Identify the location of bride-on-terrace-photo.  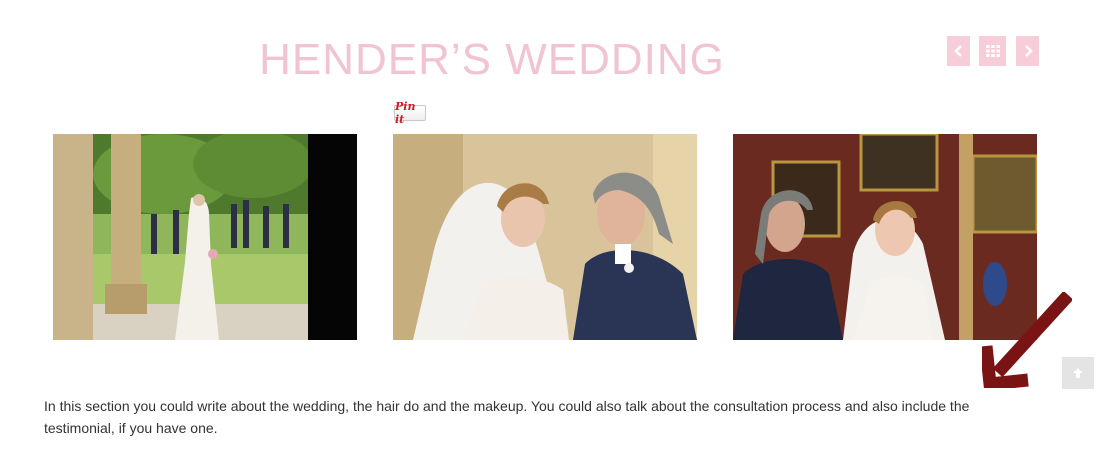
(205, 237).